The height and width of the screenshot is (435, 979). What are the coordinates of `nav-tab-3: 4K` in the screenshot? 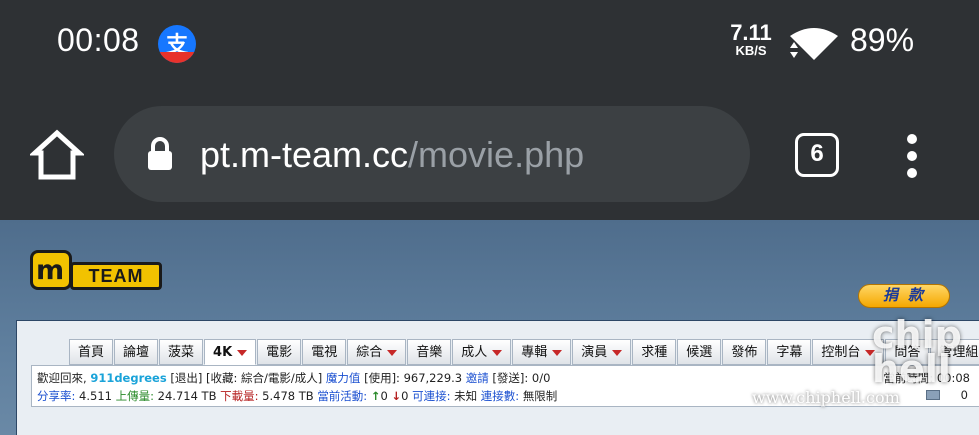 It's located at (230, 352).